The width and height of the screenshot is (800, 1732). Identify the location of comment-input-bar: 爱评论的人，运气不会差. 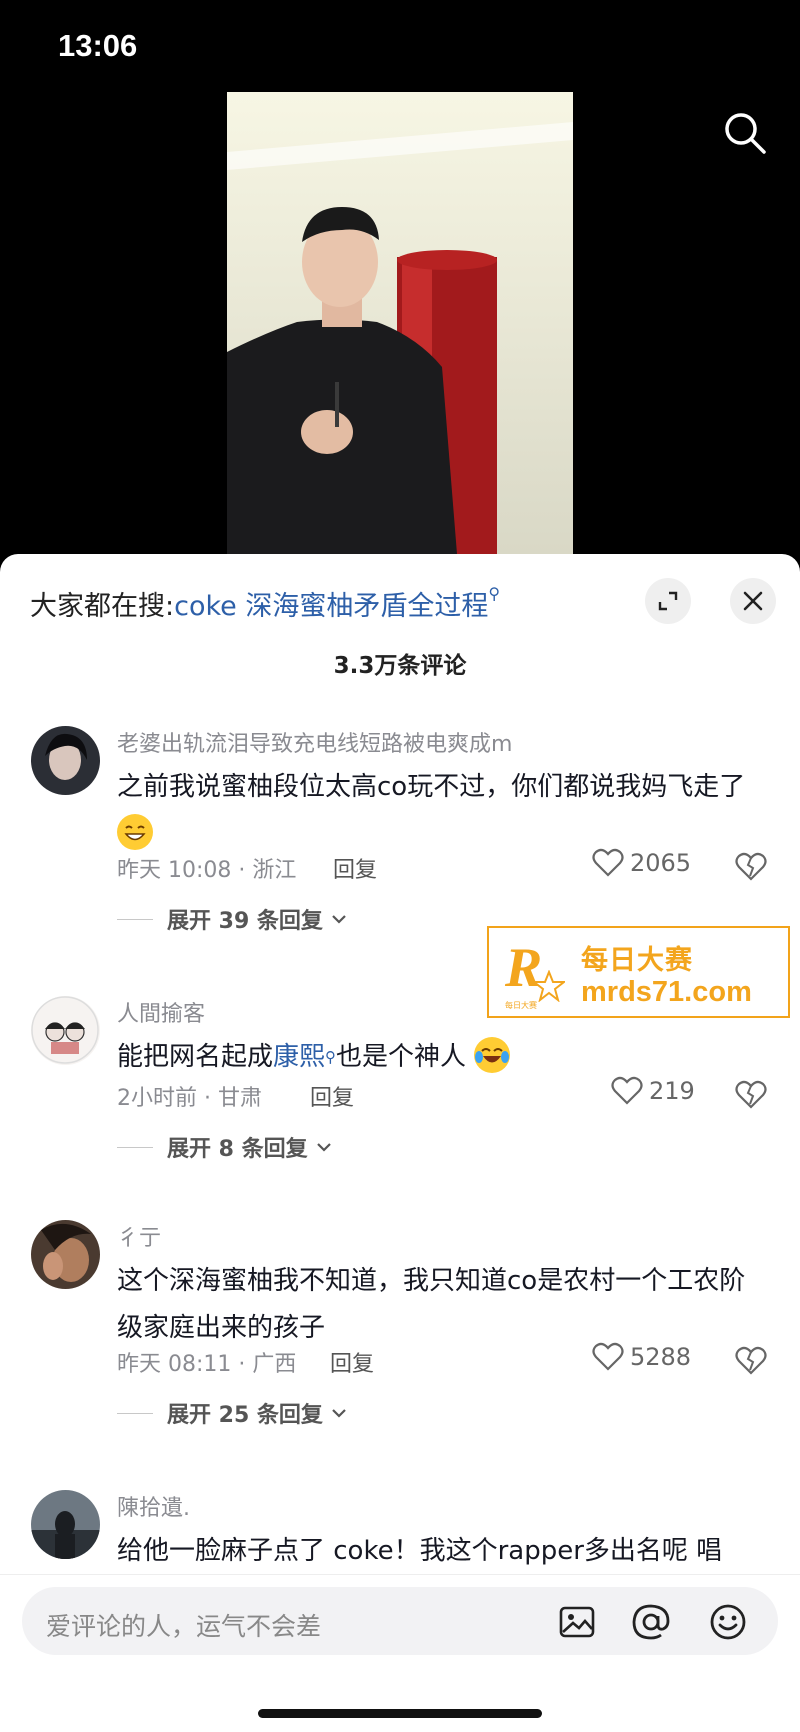
(400, 1653).